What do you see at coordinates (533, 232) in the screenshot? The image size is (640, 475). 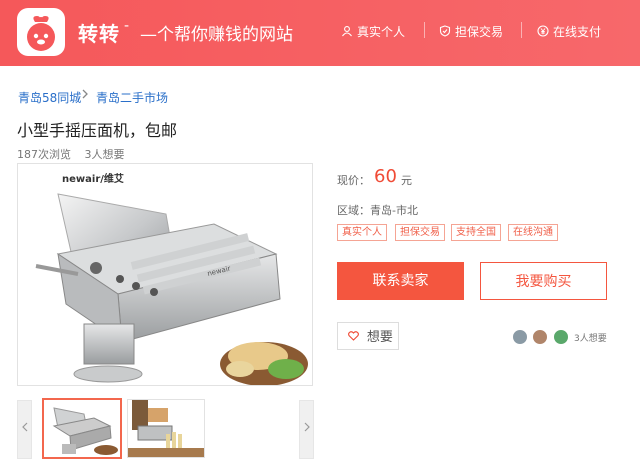 I see `tag-online-chat: 在线沟通` at bounding box center [533, 232].